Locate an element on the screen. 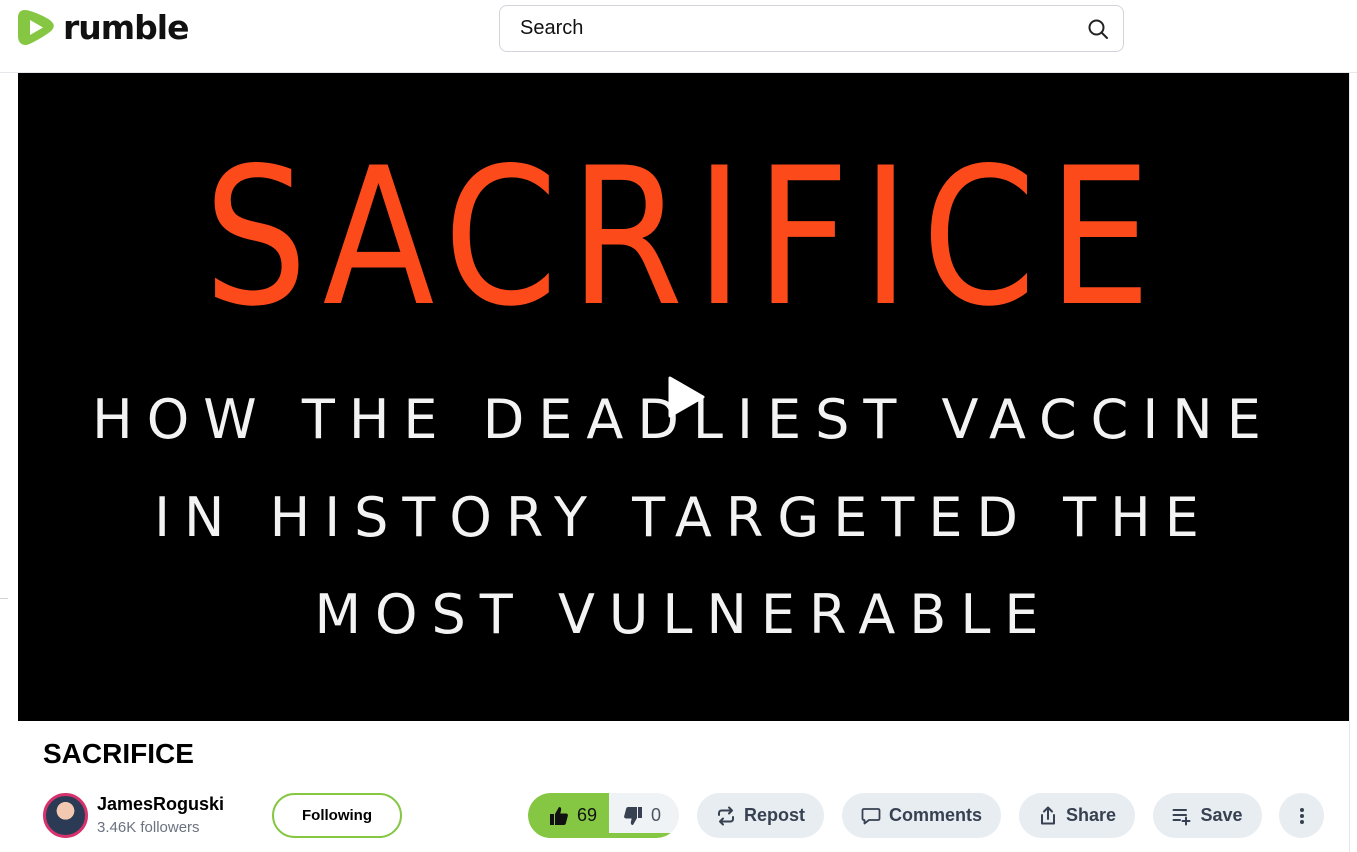 The image size is (1357, 852). share-icon is located at coordinates (1047, 815).